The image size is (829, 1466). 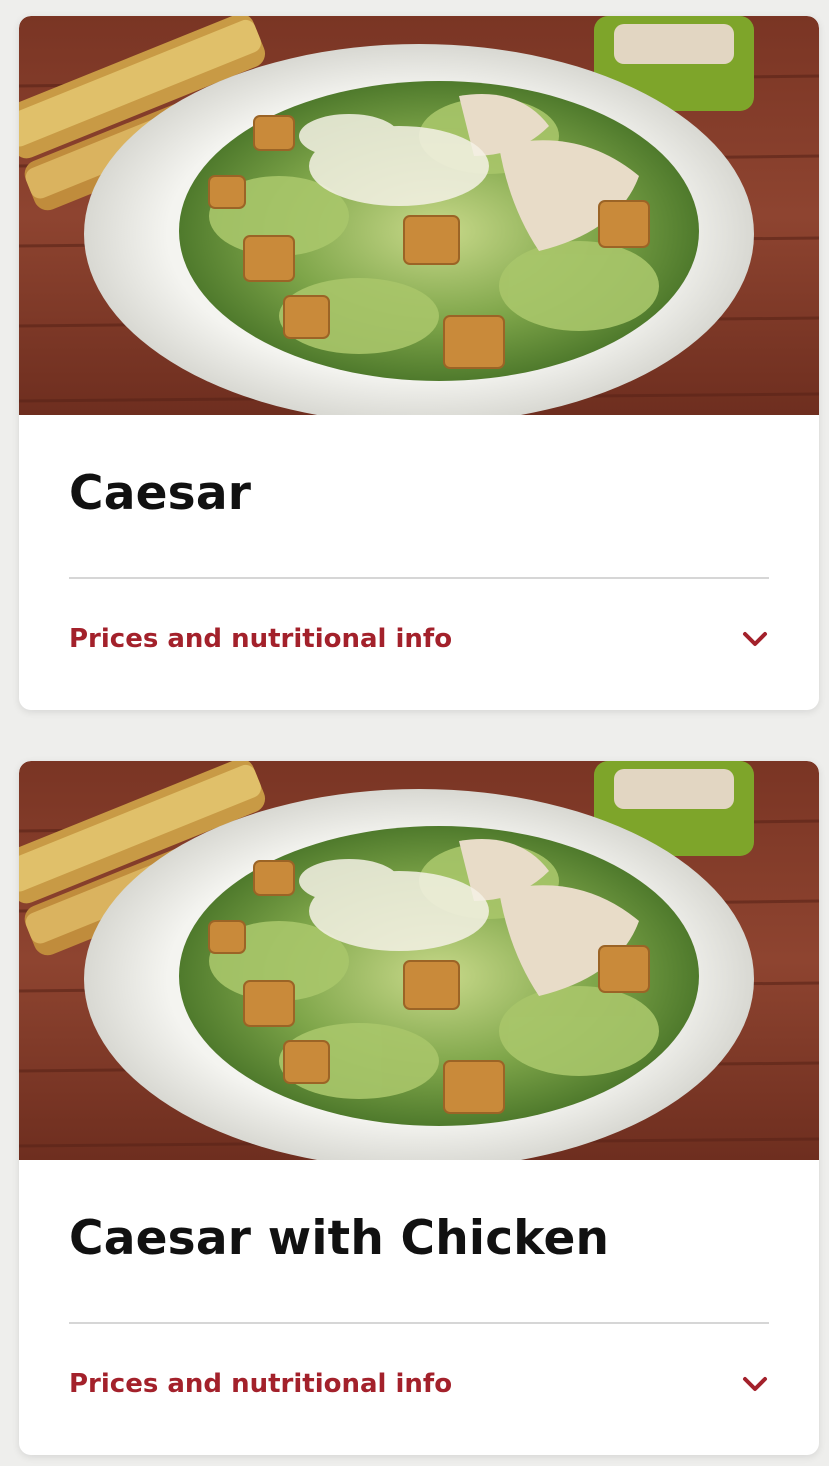 What do you see at coordinates (339, 1238) in the screenshot?
I see `menu-item-title: Caesar with Chicken` at bounding box center [339, 1238].